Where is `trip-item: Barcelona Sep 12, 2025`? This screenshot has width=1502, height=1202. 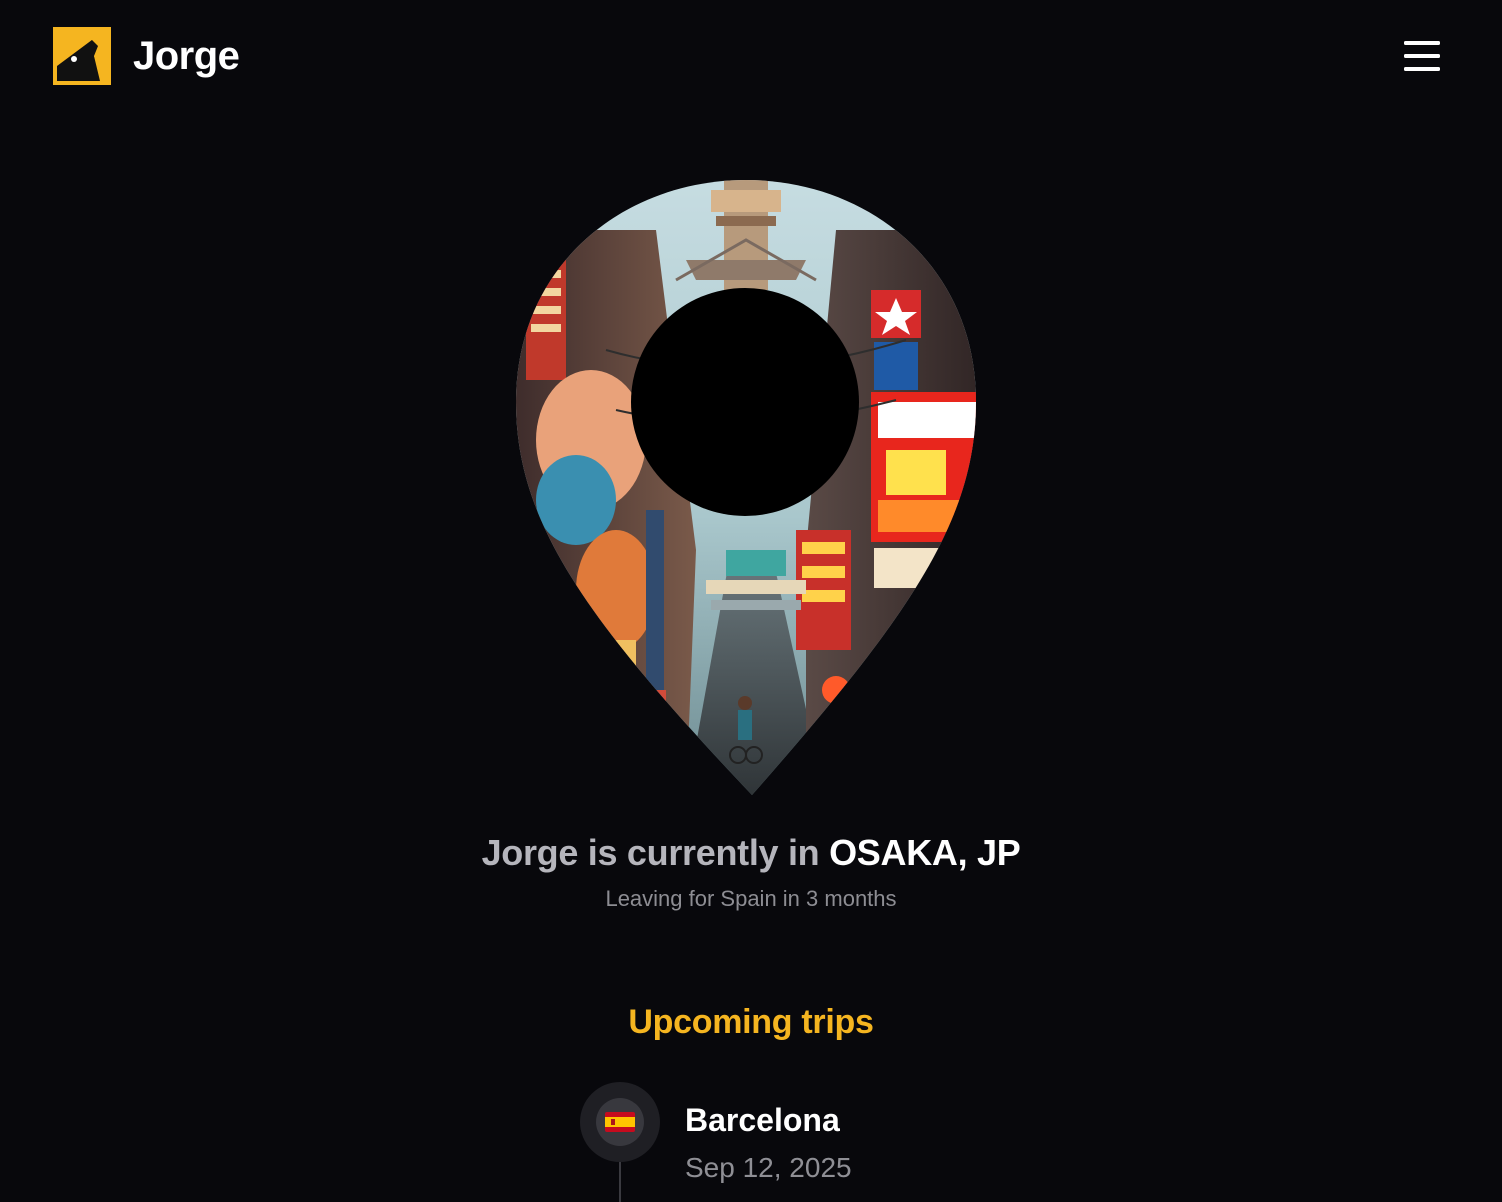 trip-item: Barcelona Sep 12, 2025 is located at coordinates (790, 1137).